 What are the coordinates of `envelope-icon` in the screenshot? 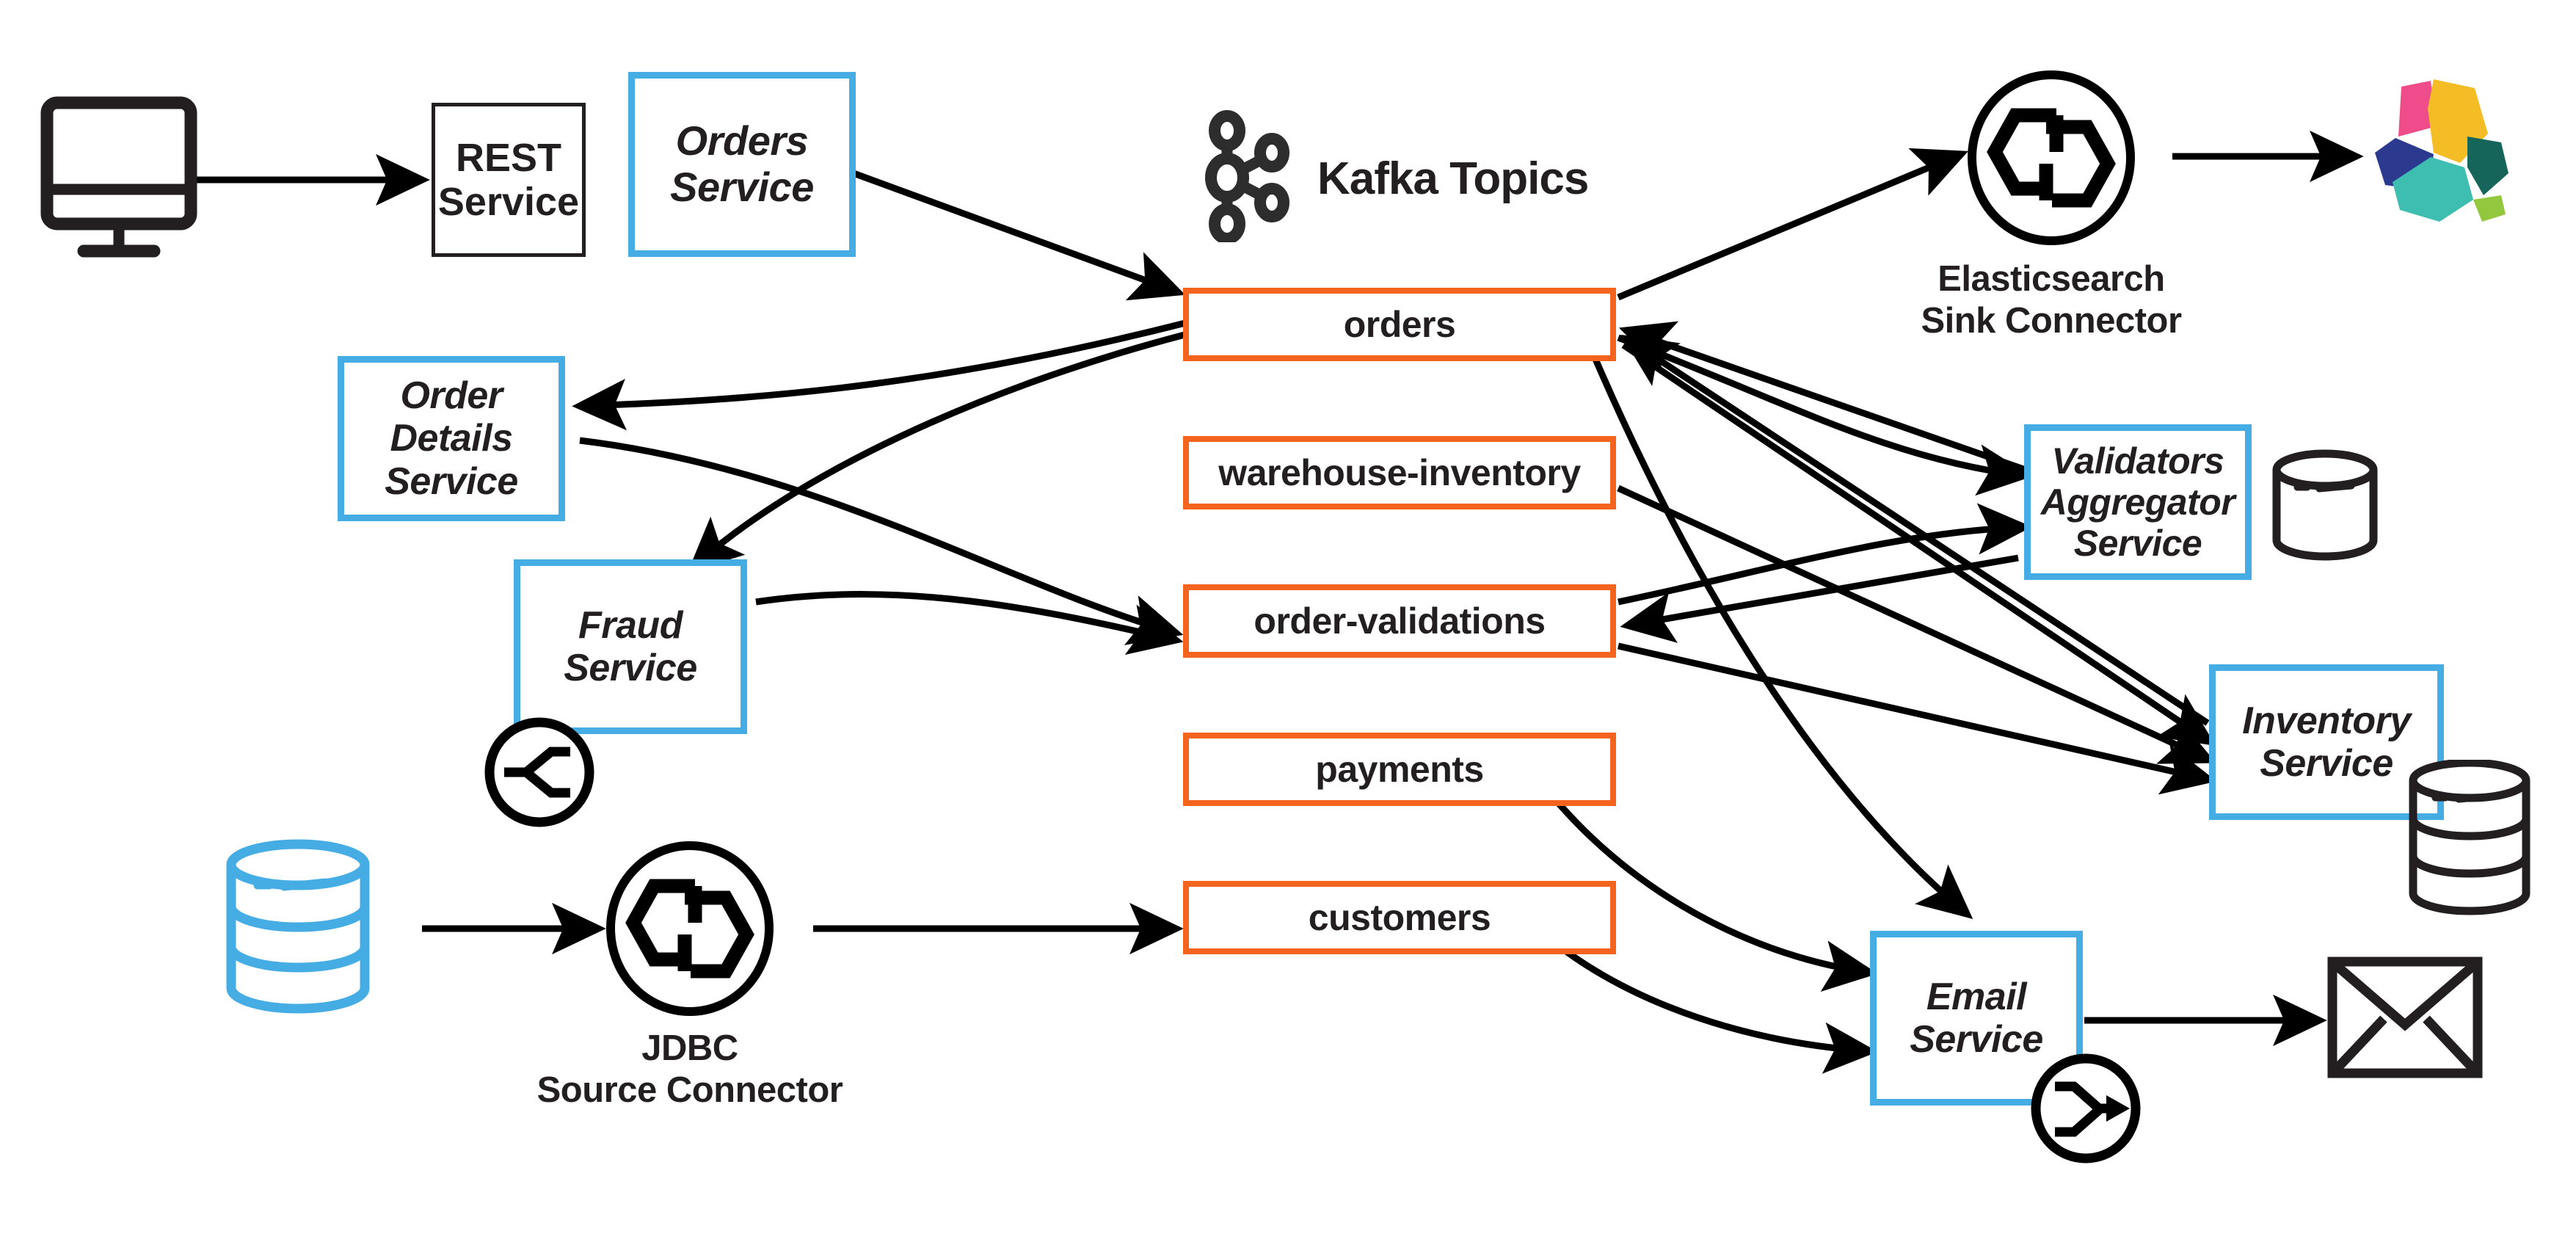 It's located at (2405, 1017).